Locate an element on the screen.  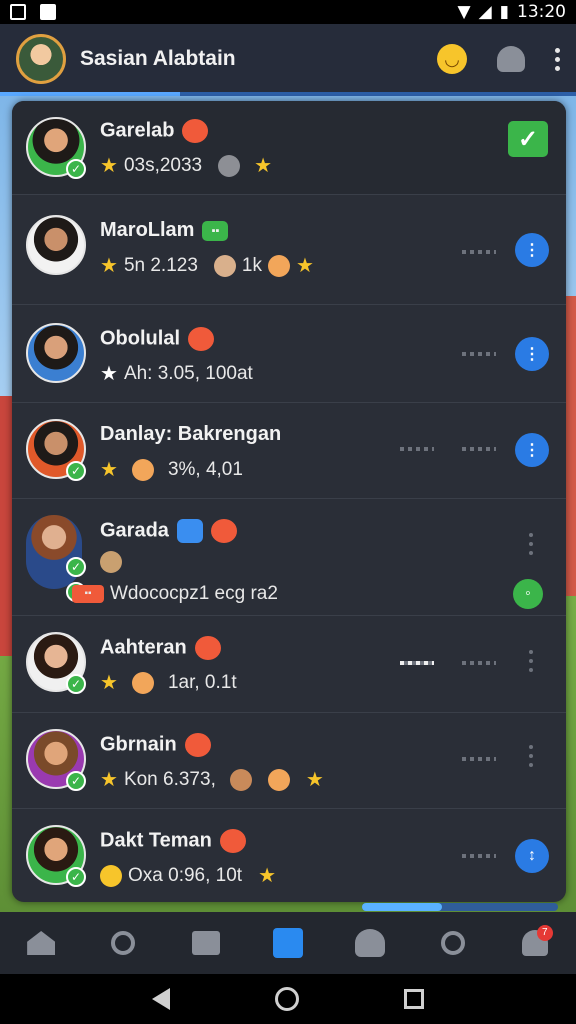
bottom-tab-bar: 7 is located at coordinates (288, 943).